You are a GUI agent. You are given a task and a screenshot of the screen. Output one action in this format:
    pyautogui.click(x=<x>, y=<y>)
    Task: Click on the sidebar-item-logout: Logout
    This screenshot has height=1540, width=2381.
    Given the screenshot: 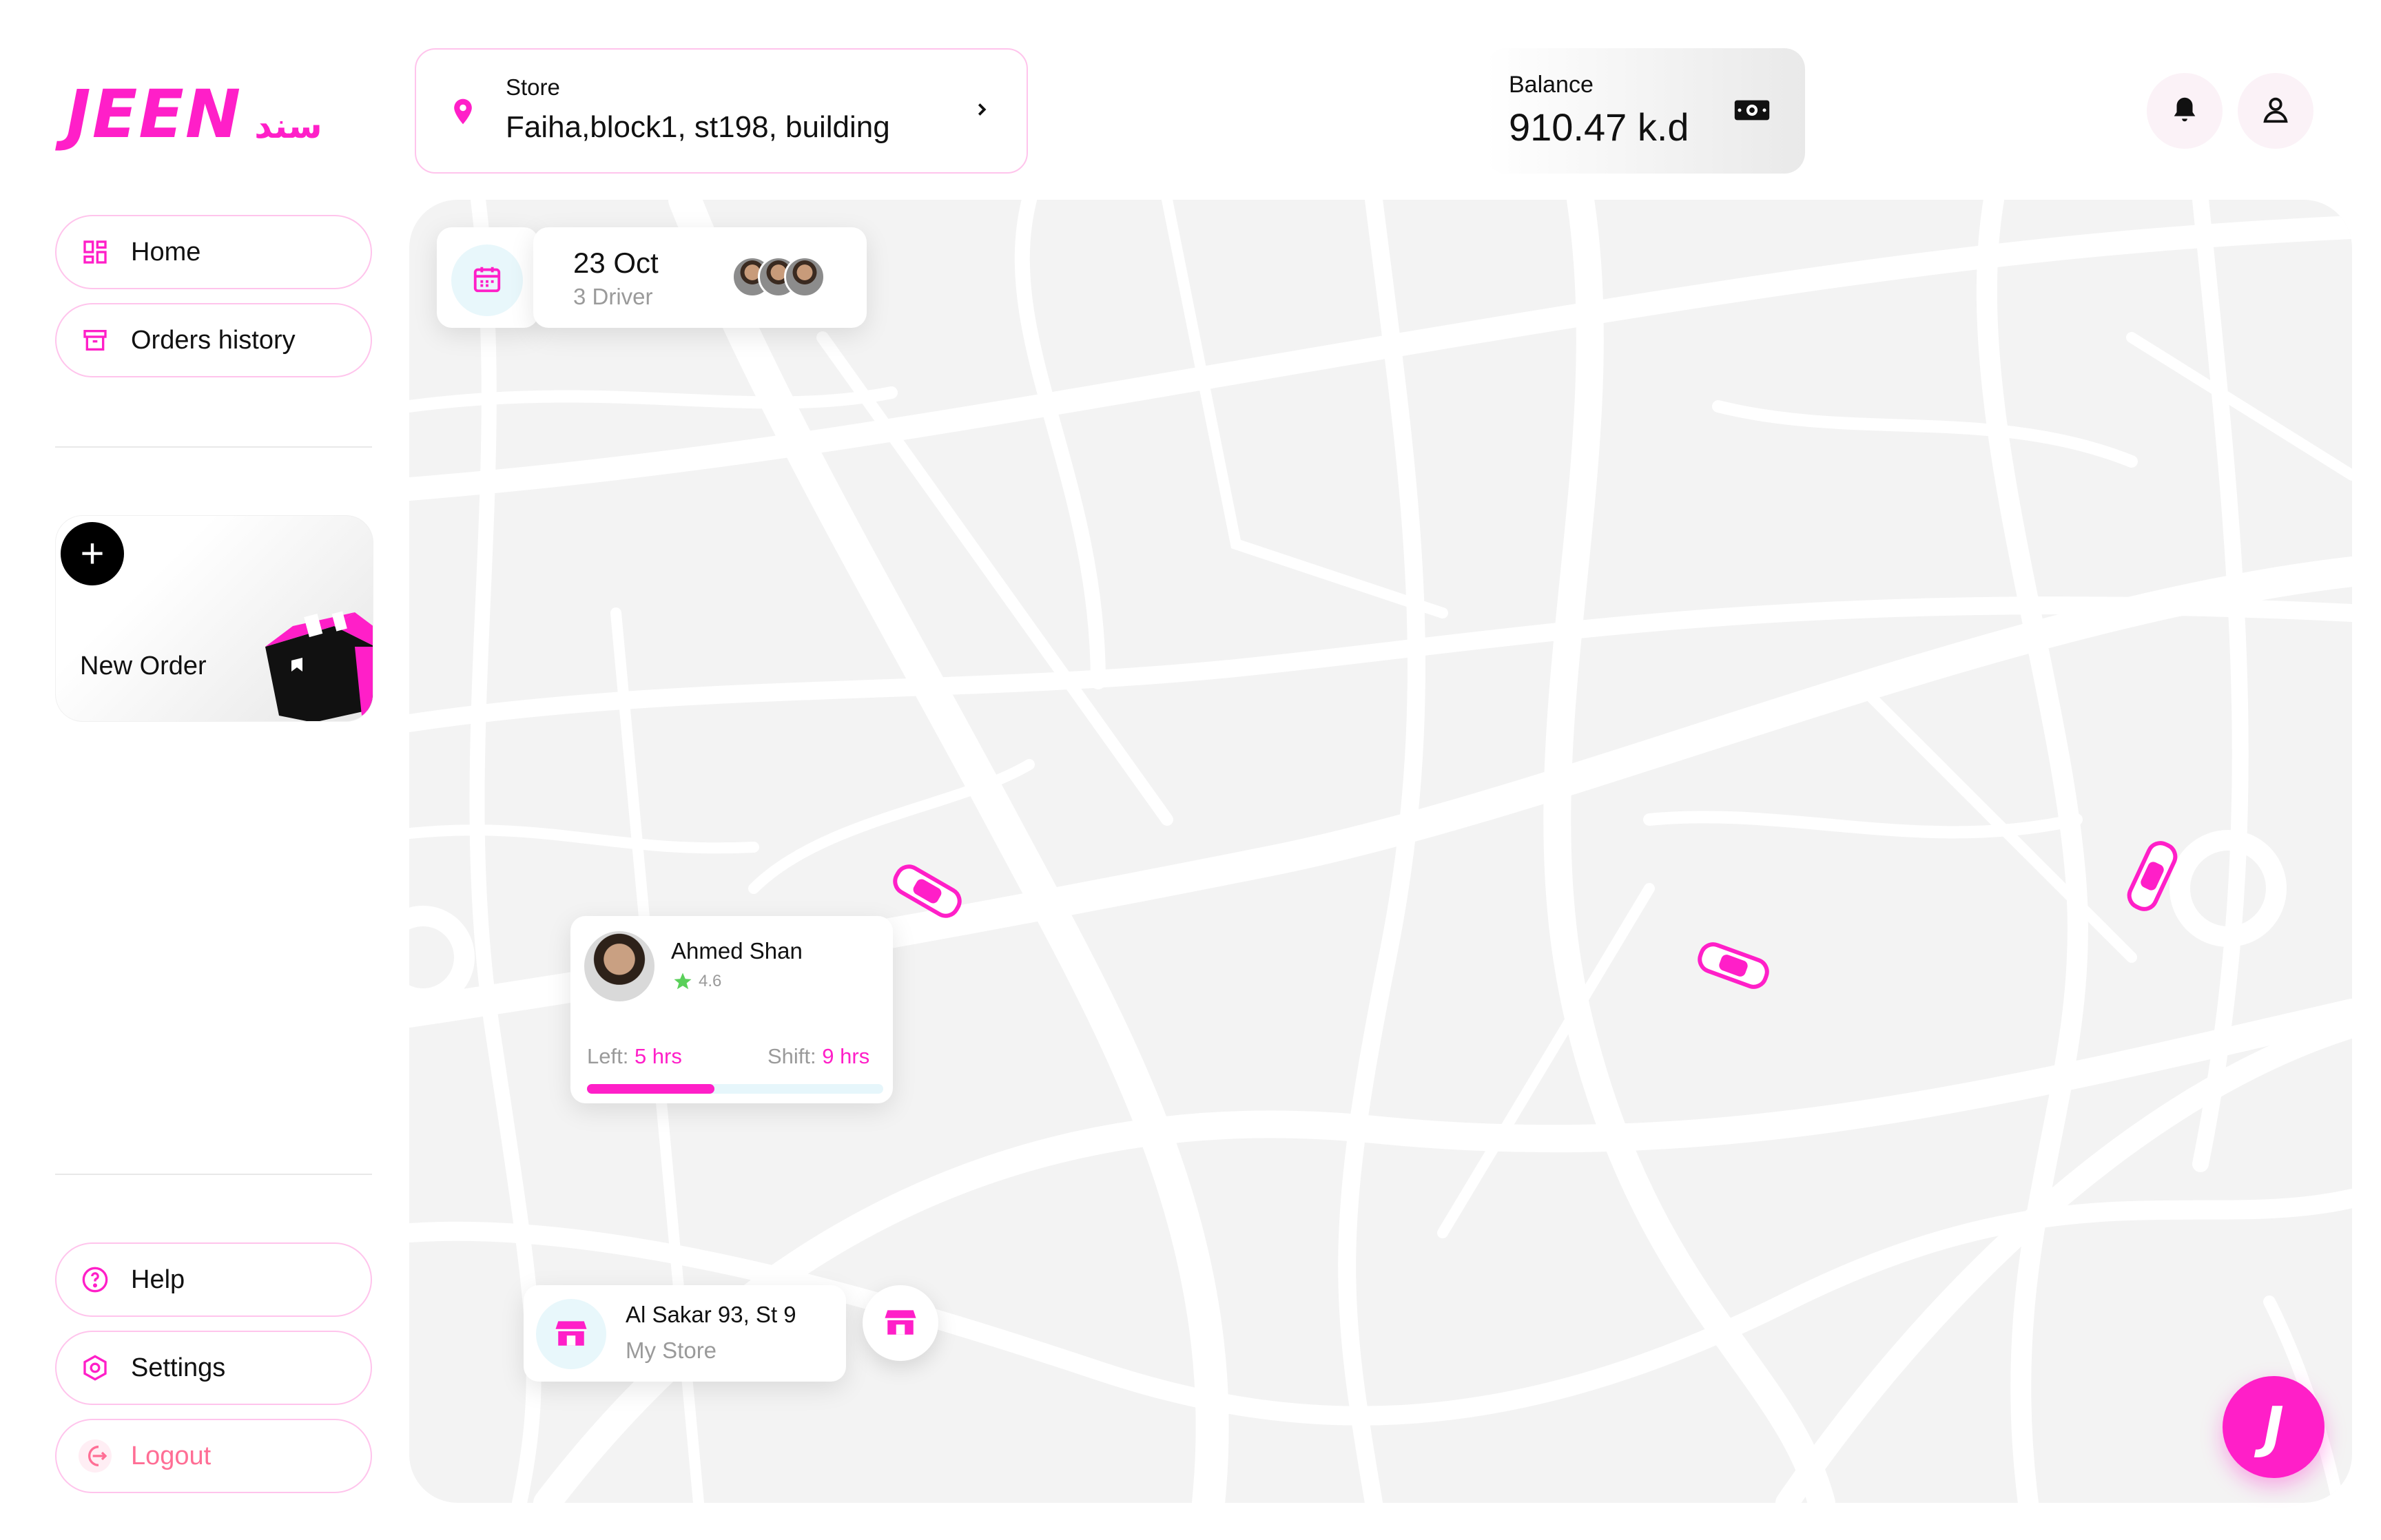 What is the action you would take?
    pyautogui.click(x=213, y=1456)
    